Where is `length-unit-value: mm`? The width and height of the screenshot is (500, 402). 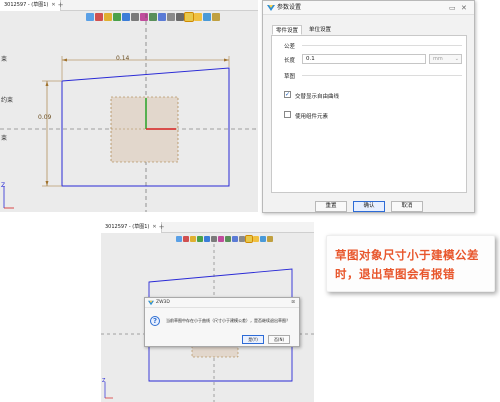 length-unit-value: mm is located at coordinates (438, 59).